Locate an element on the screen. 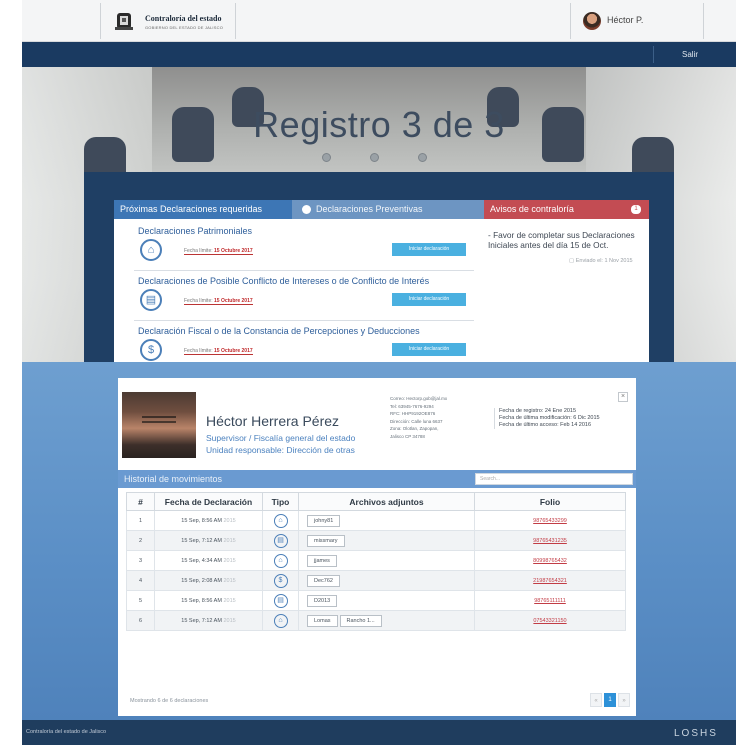 This screenshot has width=736, height=745. page-1-button: 1 is located at coordinates (610, 700).